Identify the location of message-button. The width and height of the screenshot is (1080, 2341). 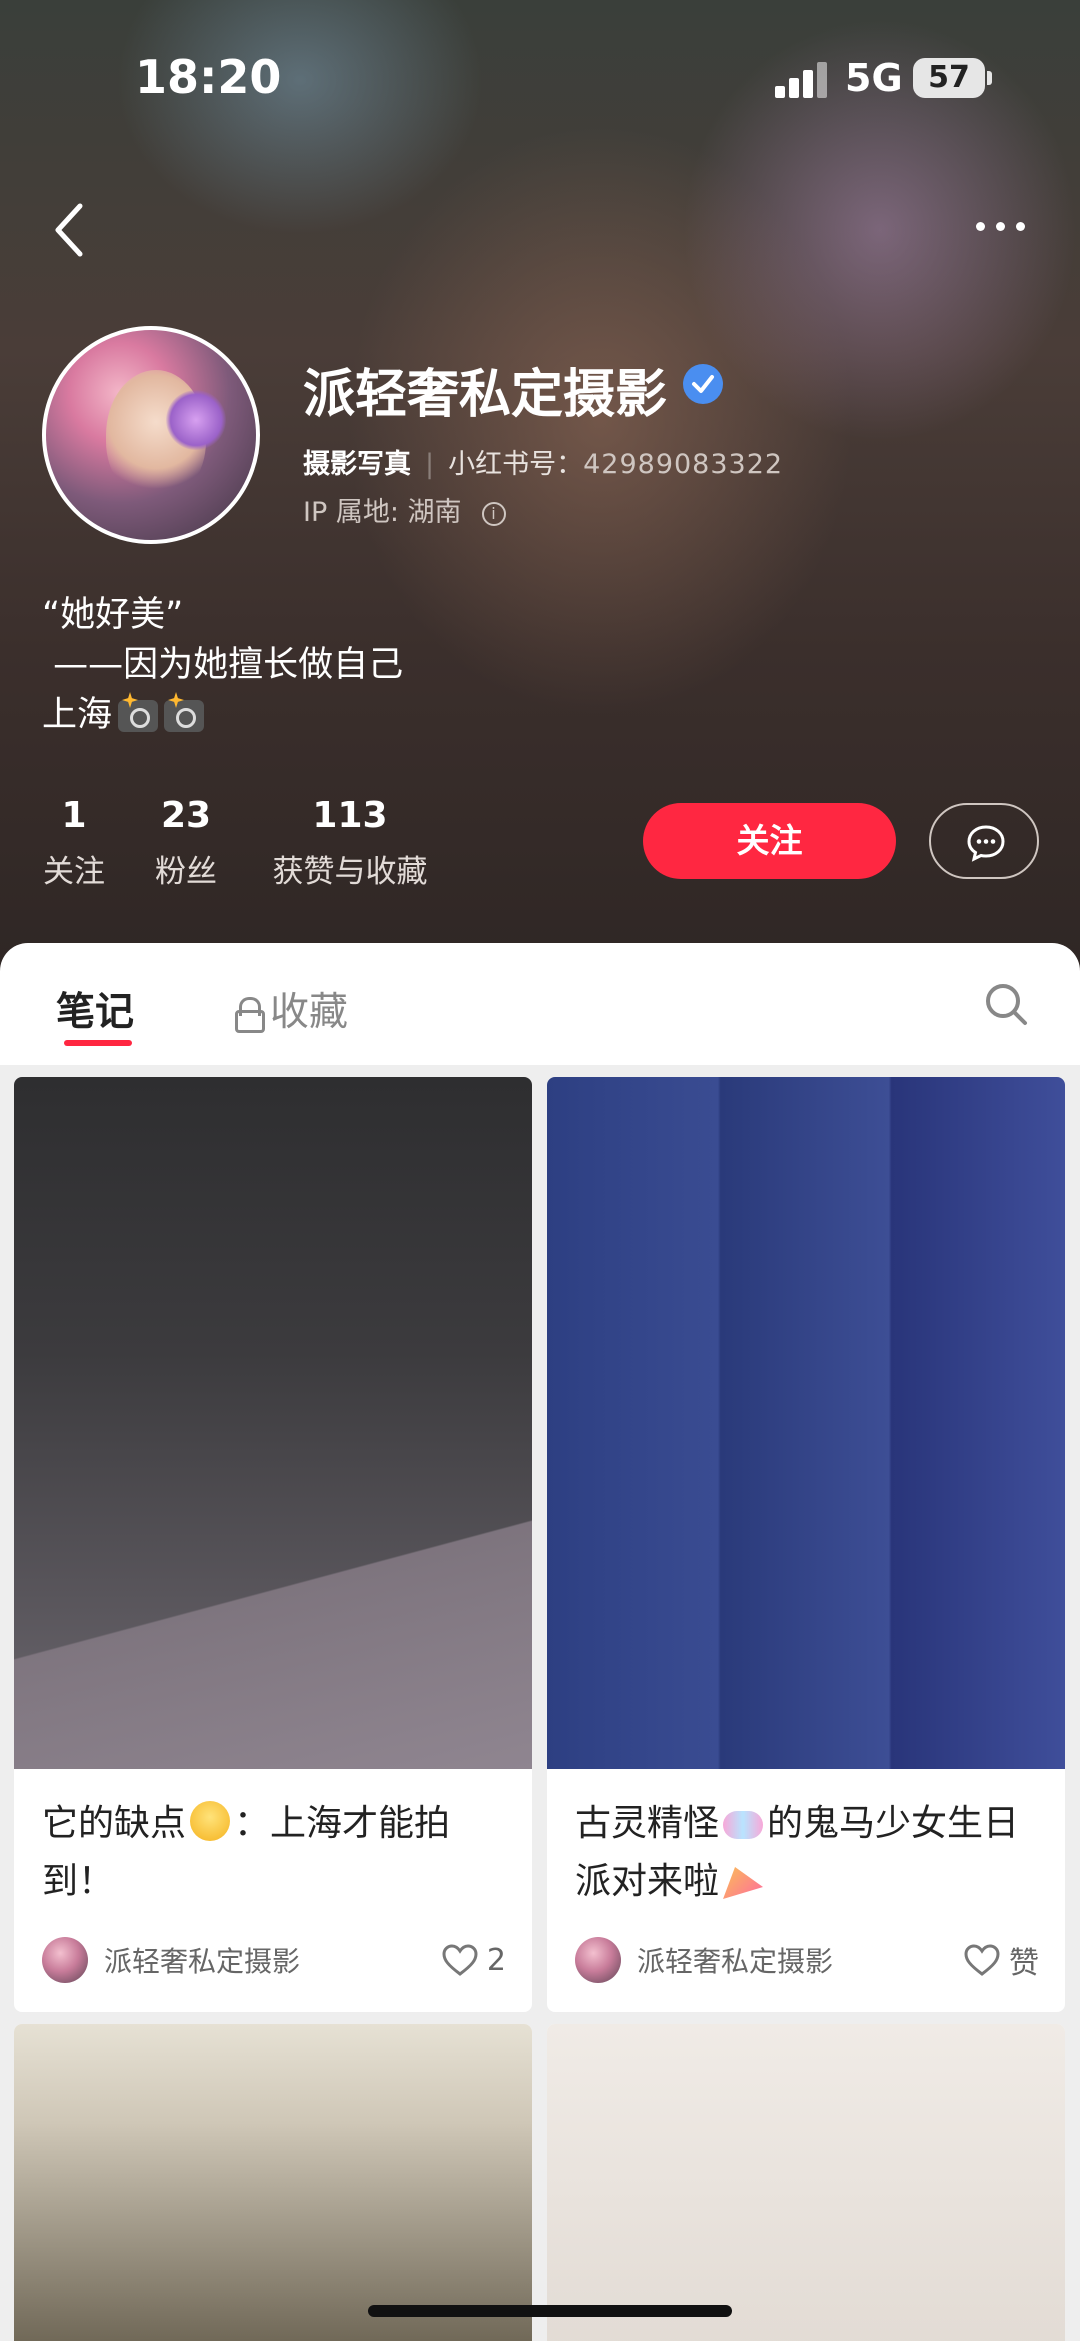
(984, 841).